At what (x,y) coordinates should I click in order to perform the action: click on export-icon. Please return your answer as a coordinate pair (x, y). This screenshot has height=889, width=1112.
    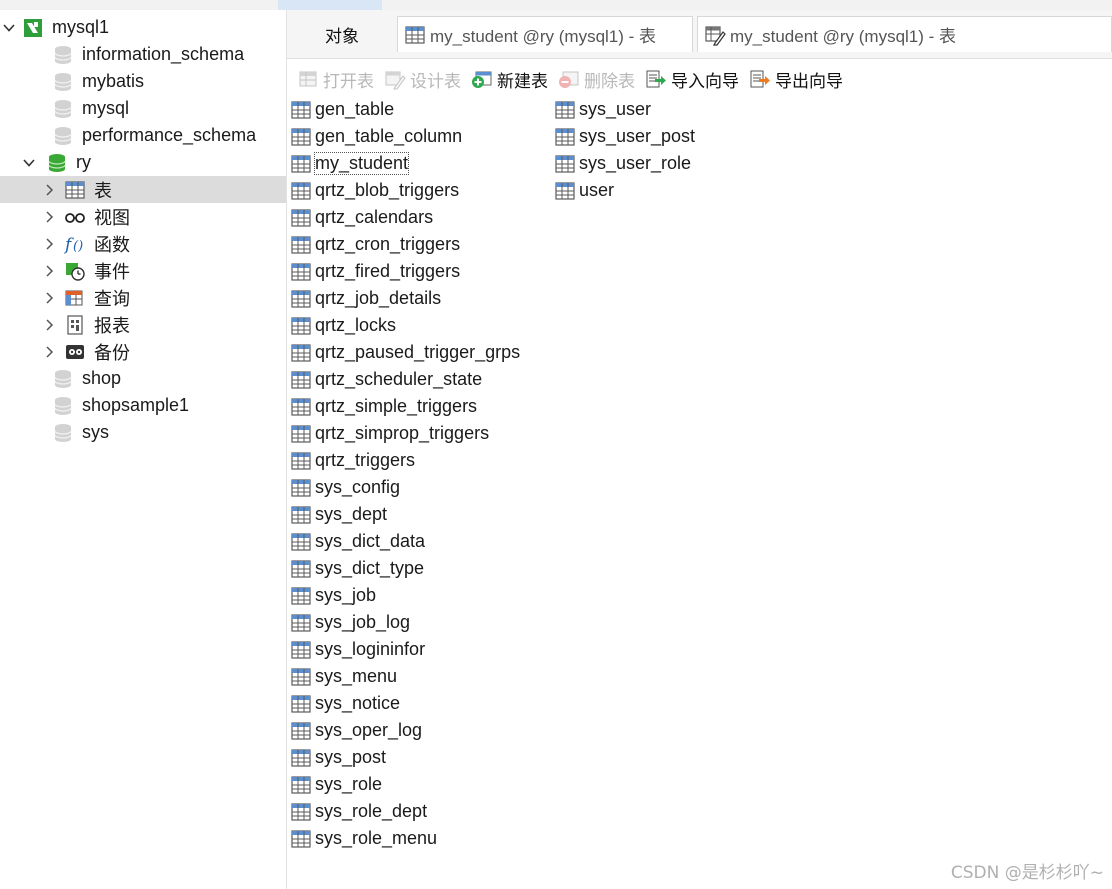
    Looking at the image, I should click on (760, 79).